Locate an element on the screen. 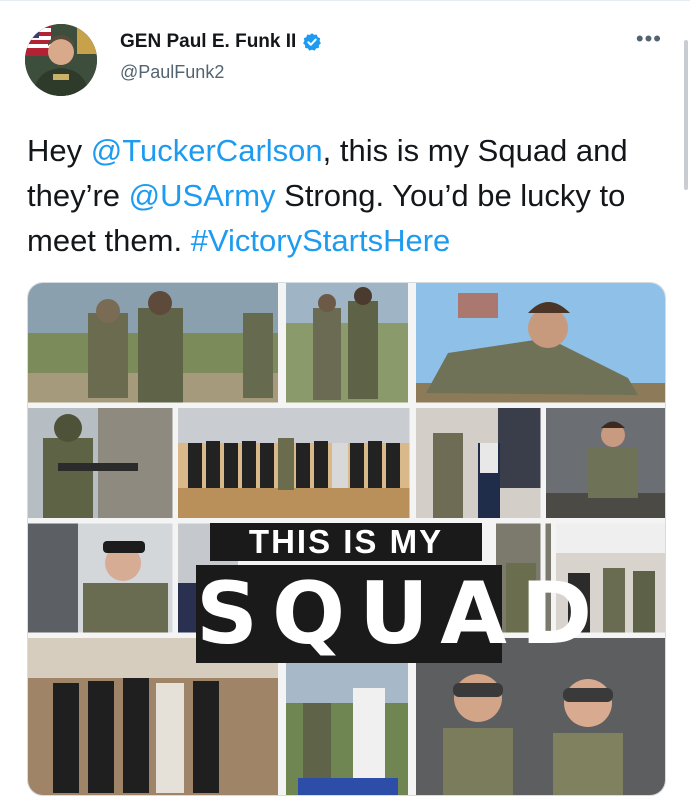 The width and height of the screenshot is (690, 800). photo-team-group is located at coordinates (294, 463).